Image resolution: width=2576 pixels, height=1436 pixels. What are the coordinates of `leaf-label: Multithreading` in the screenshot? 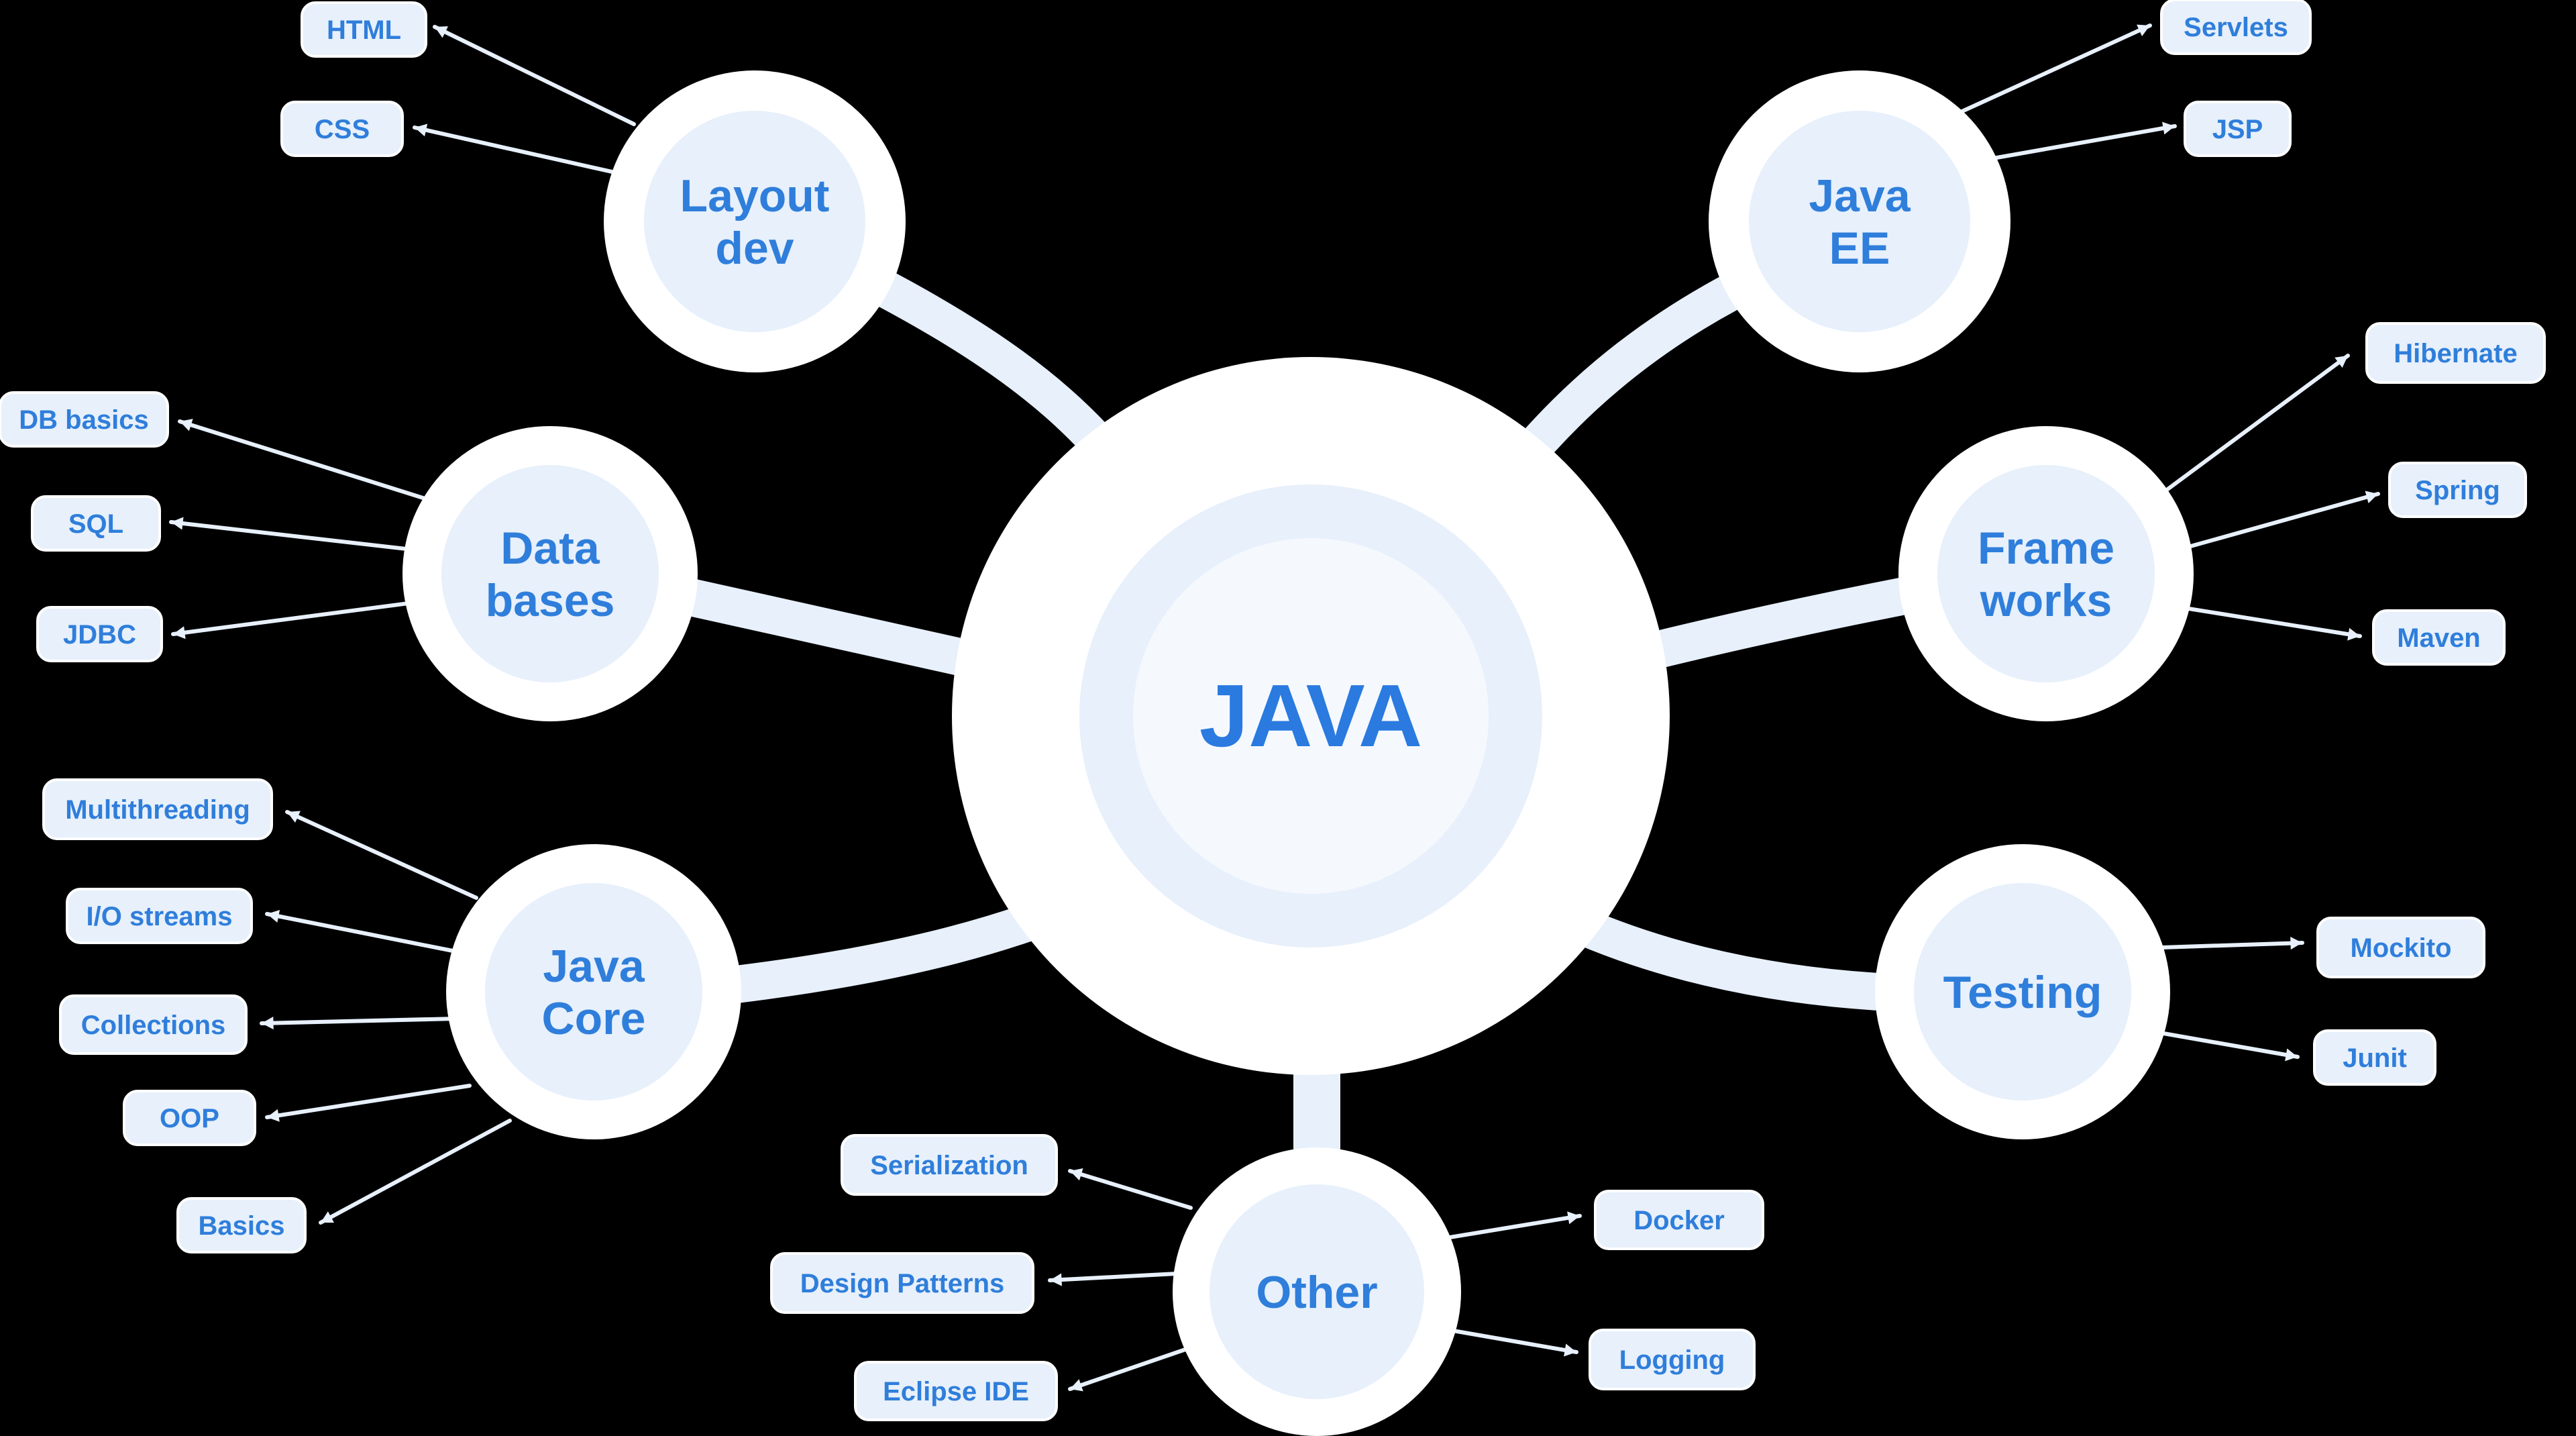 It's located at (157, 810).